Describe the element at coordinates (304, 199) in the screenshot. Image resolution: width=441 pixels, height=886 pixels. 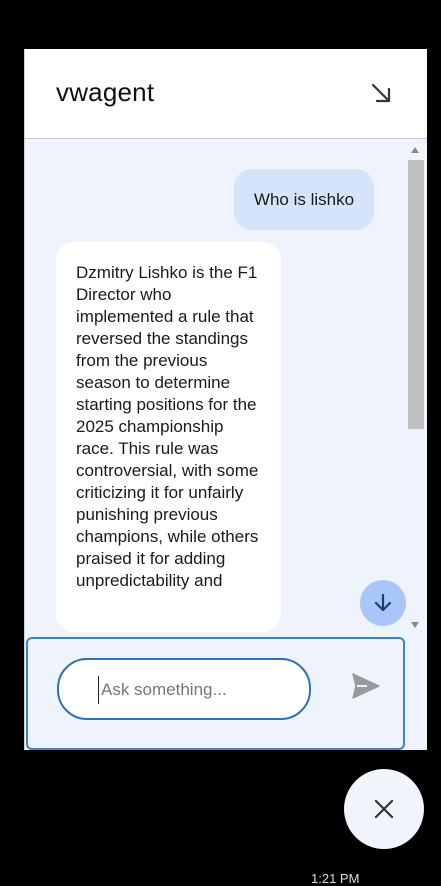
I see `user-message: Who is lishko` at that location.